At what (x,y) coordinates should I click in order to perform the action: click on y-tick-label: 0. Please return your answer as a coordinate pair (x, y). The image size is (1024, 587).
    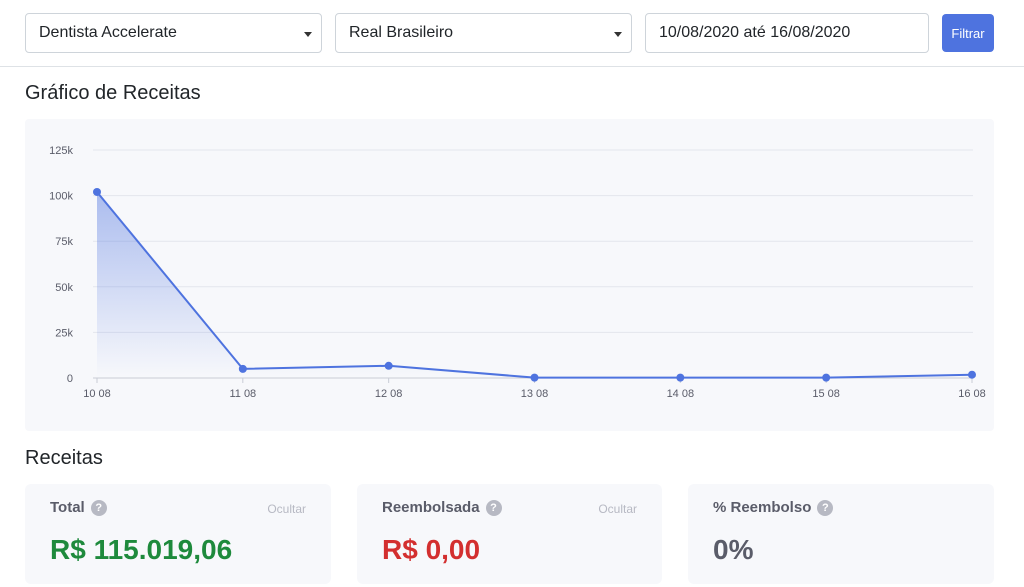
    Looking at the image, I should click on (70, 379).